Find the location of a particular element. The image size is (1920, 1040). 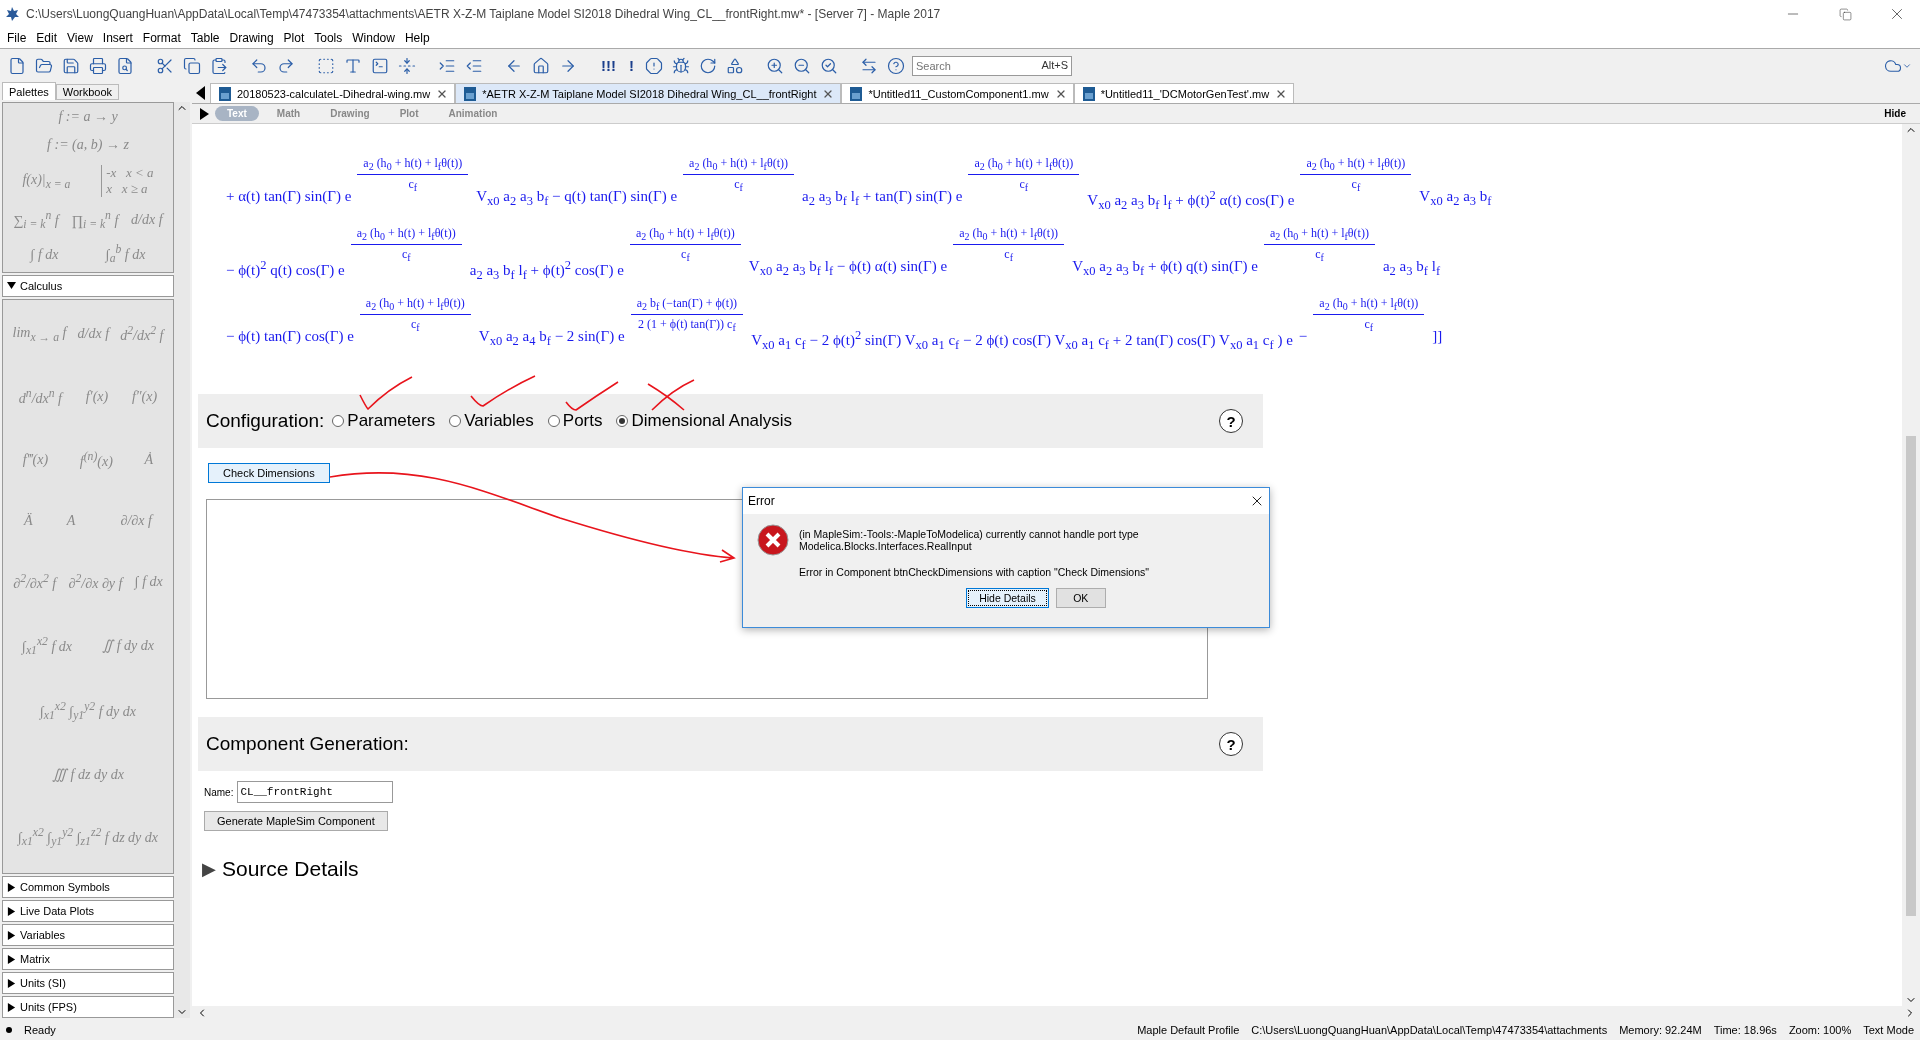

menu-item: Format is located at coordinates (161, 38).